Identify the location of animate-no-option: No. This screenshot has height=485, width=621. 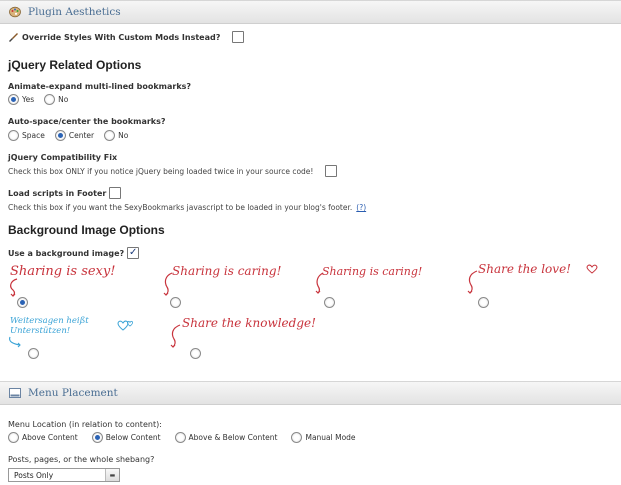
(56, 99).